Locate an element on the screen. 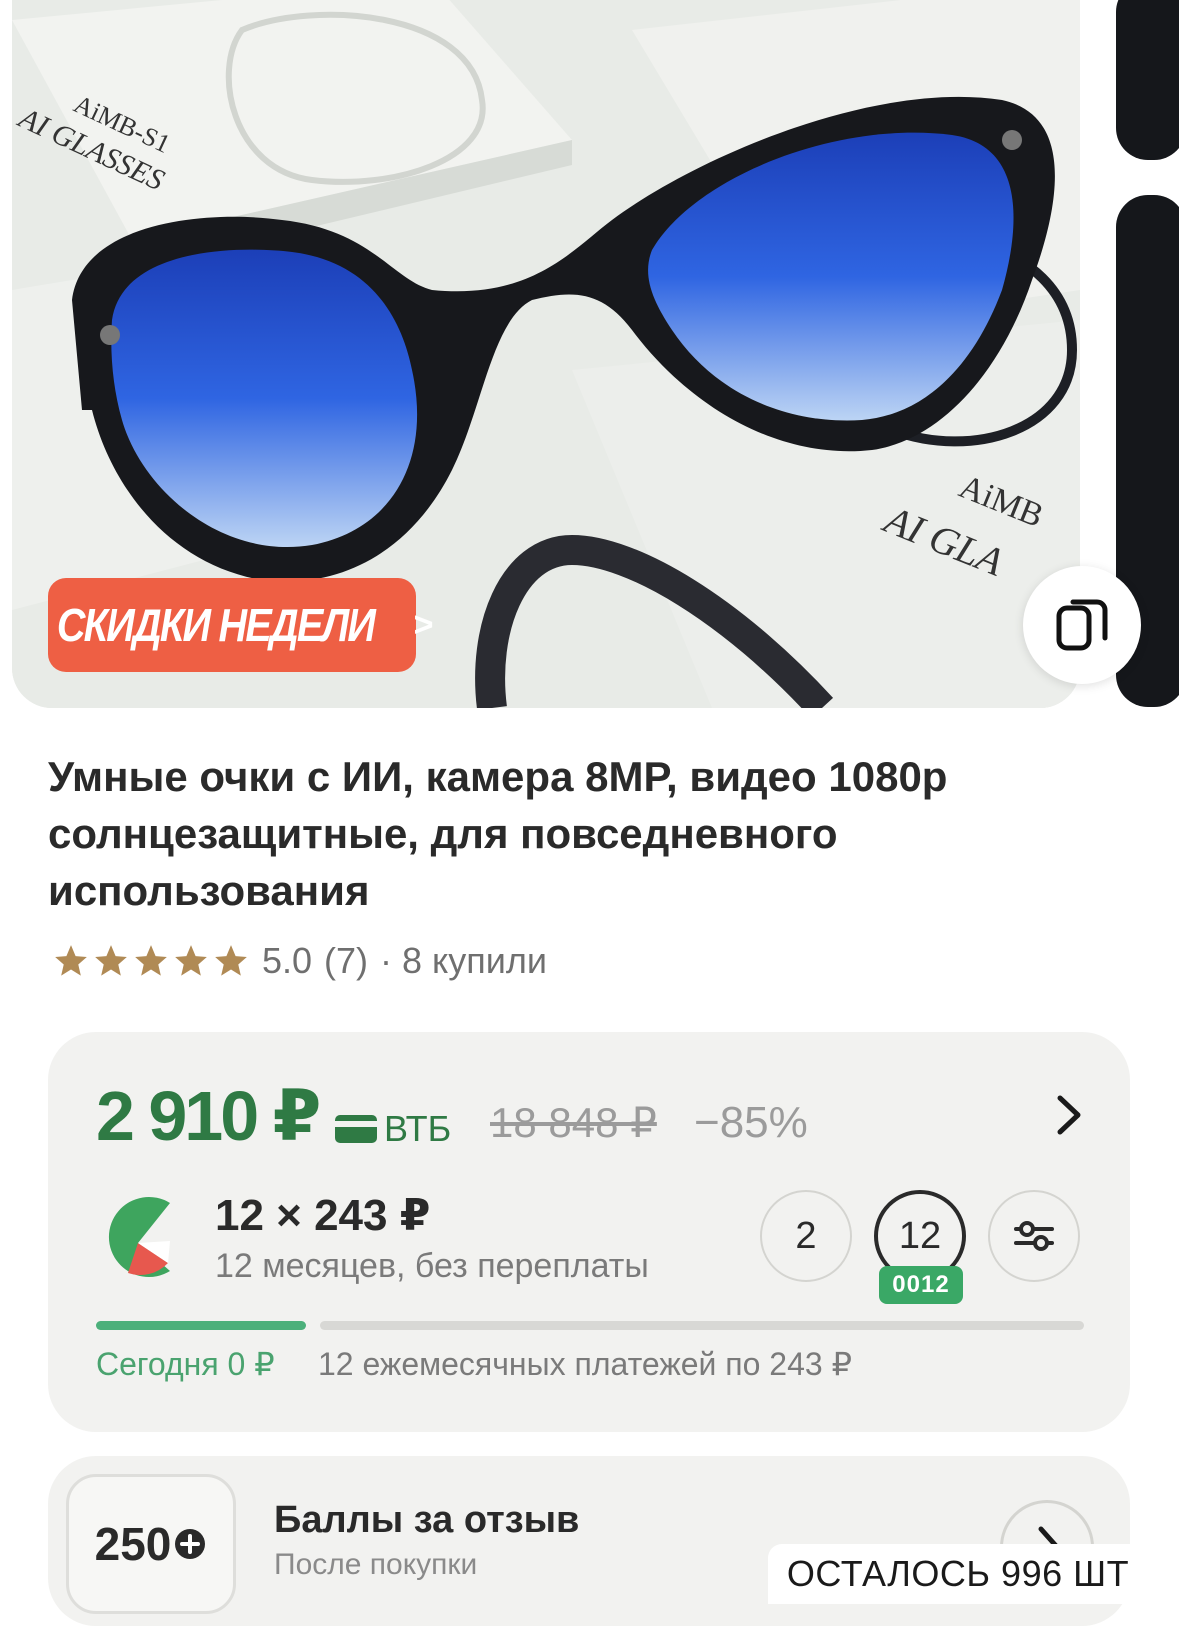 This screenshot has width=1179, height=1626. reviews-count: (7) is located at coordinates (346, 960).